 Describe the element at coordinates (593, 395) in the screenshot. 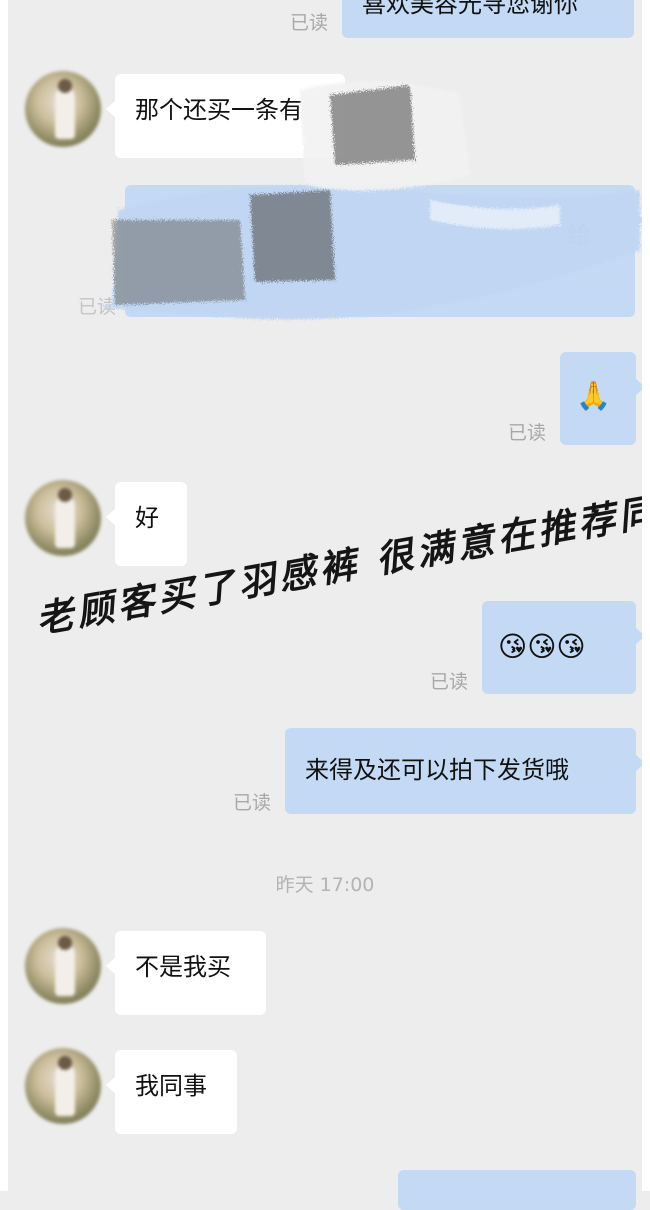

I see `folded-hands-icon: 🙏` at that location.